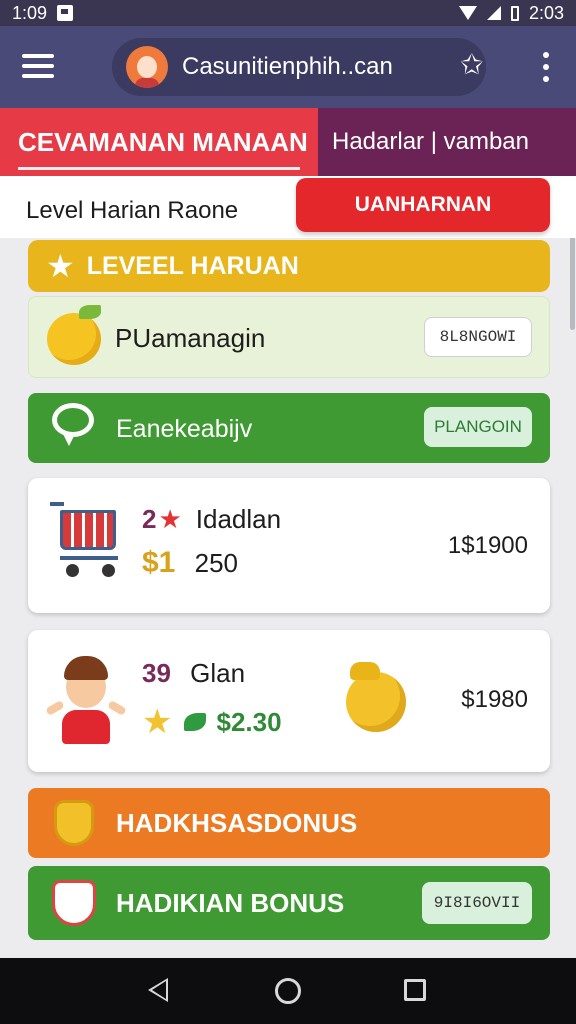 The image size is (576, 1024). I want to click on row-action-button: PLANGOIN, so click(478, 427).